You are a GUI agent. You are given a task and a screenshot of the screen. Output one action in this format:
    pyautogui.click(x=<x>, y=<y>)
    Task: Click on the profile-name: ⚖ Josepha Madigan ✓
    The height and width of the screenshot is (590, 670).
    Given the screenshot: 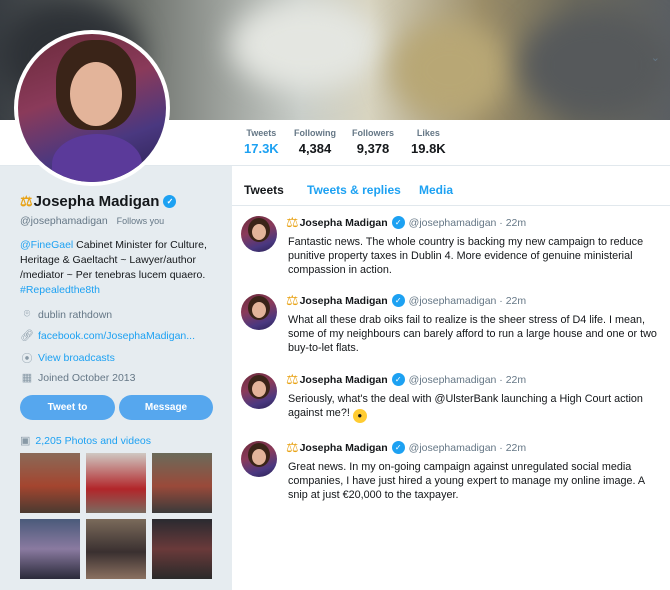 What is the action you would take?
    pyautogui.click(x=98, y=201)
    